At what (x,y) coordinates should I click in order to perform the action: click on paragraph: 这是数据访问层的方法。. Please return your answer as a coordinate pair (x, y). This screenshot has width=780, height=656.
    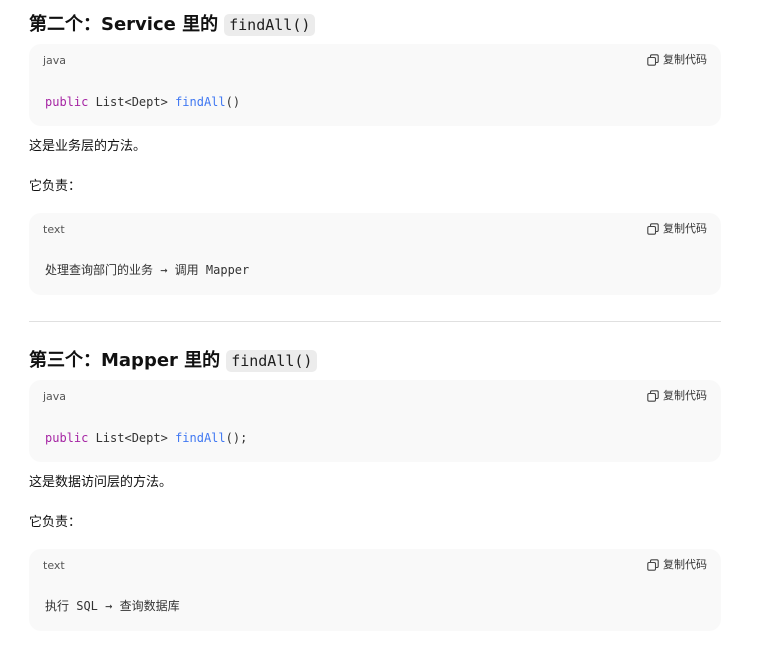
    Looking at the image, I should click on (101, 482).